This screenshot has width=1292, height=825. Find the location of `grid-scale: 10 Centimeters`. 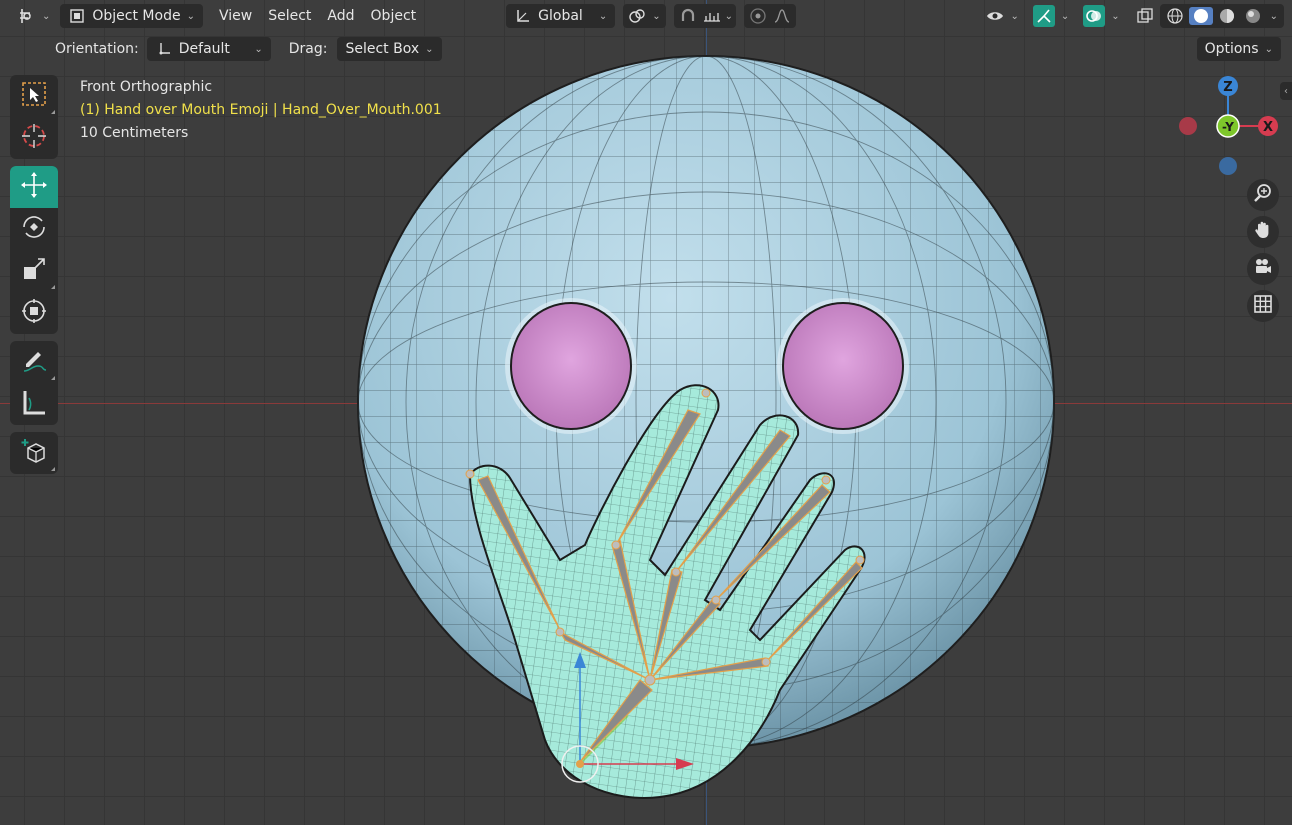

grid-scale: 10 Centimeters is located at coordinates (134, 133).